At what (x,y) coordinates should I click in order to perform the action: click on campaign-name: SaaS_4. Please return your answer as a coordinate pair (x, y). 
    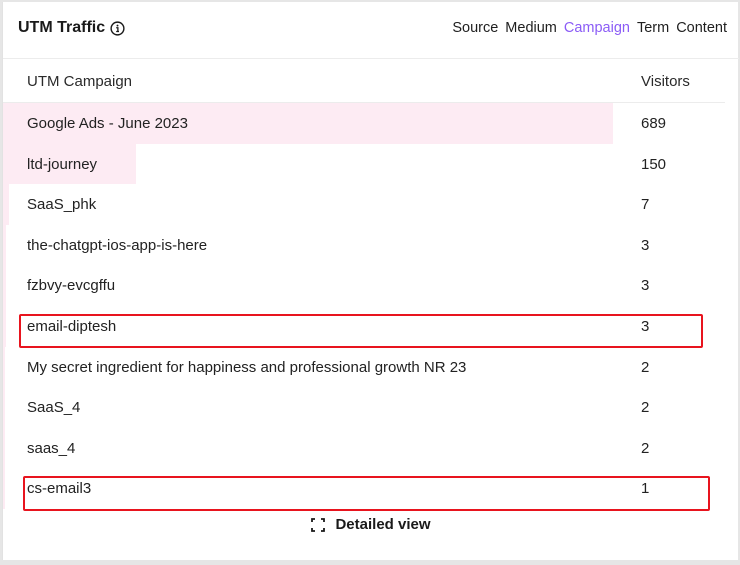
    Looking at the image, I should click on (54, 408).